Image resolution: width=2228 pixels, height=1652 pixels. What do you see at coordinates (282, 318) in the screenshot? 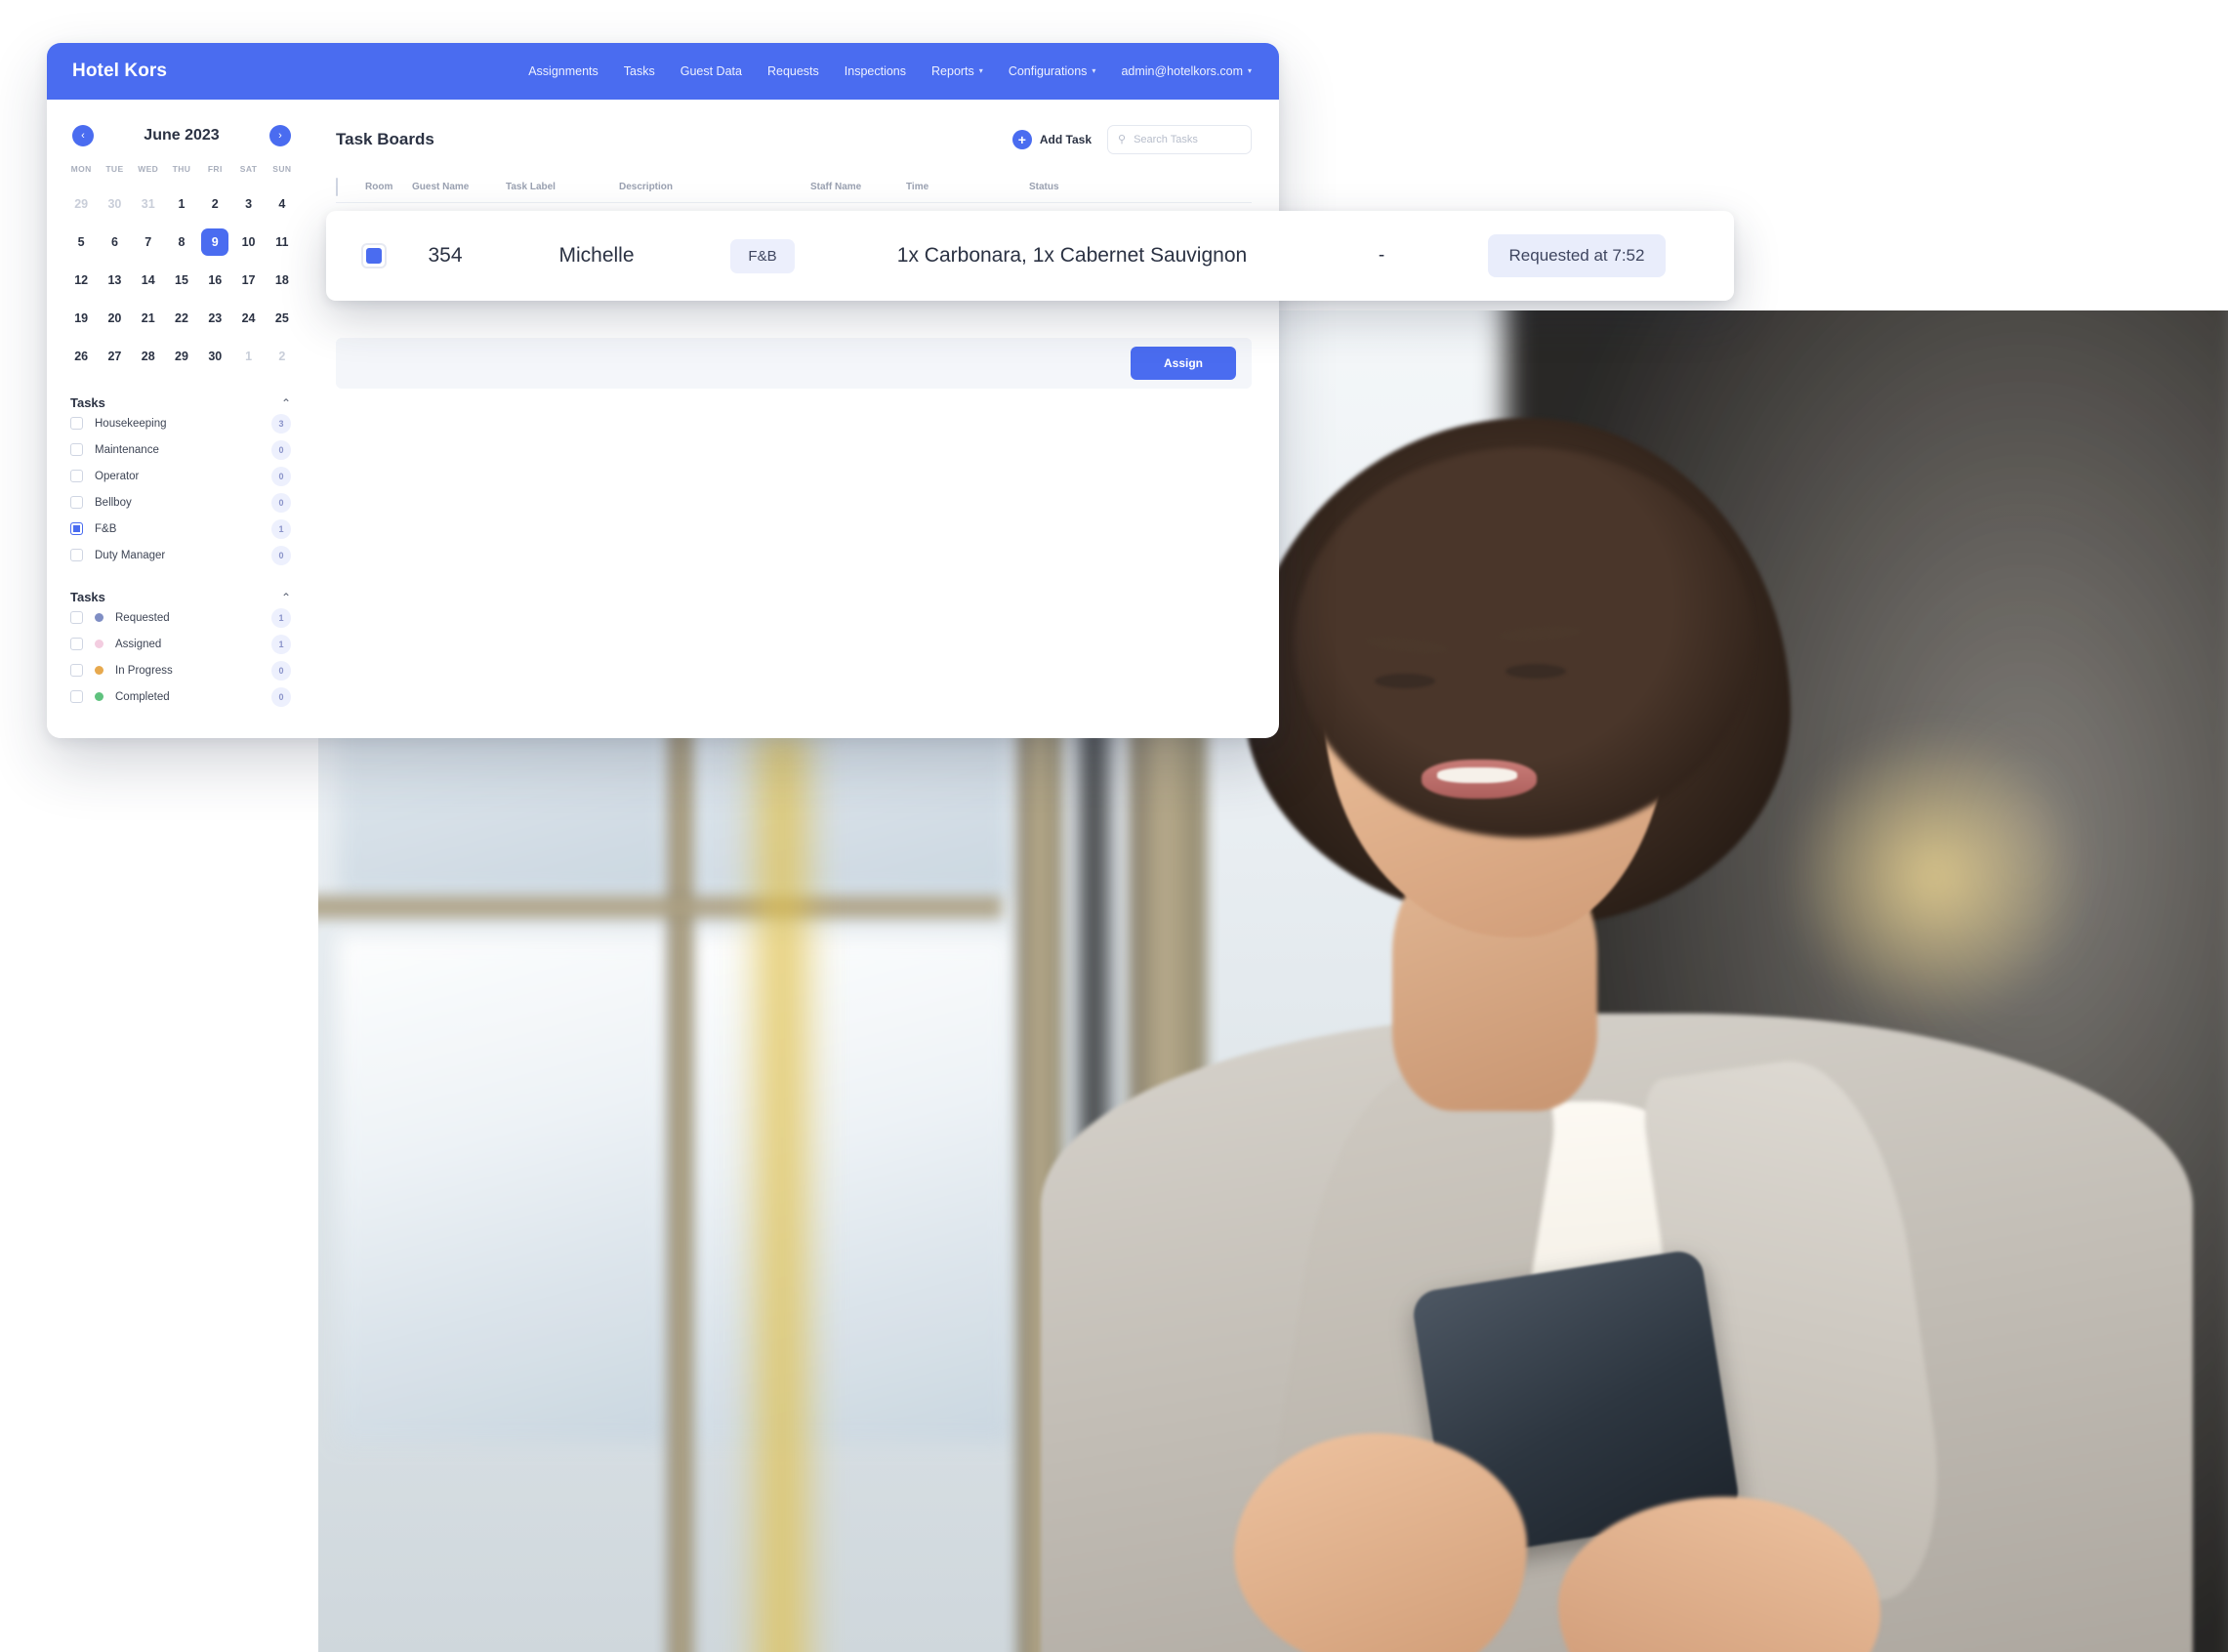
I see `calendar-day: 25` at bounding box center [282, 318].